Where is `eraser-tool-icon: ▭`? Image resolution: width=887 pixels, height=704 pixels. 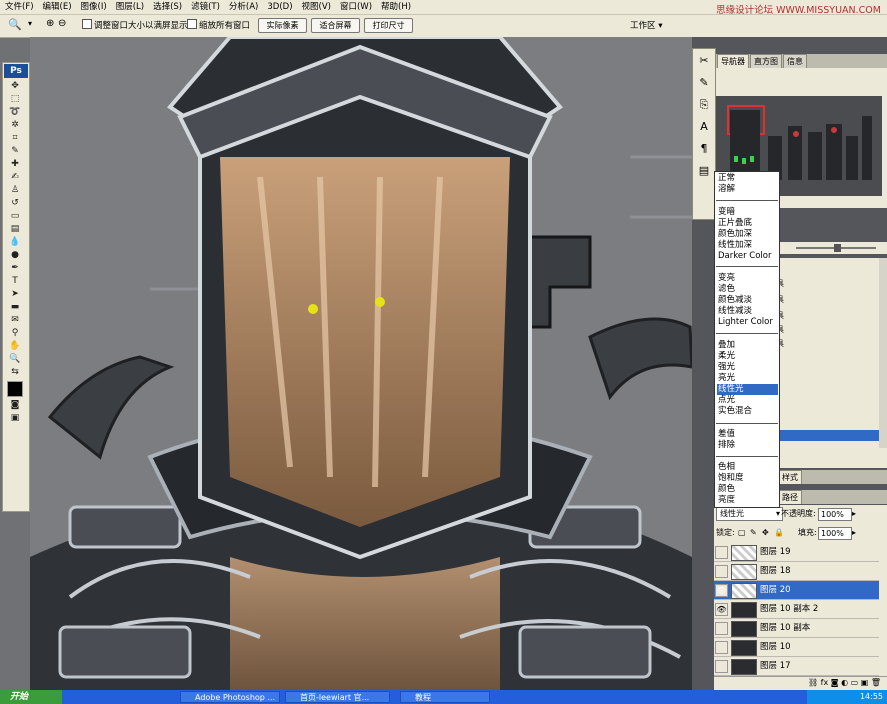
eraser-tool-icon: ▭ is located at coordinates (15, 216).